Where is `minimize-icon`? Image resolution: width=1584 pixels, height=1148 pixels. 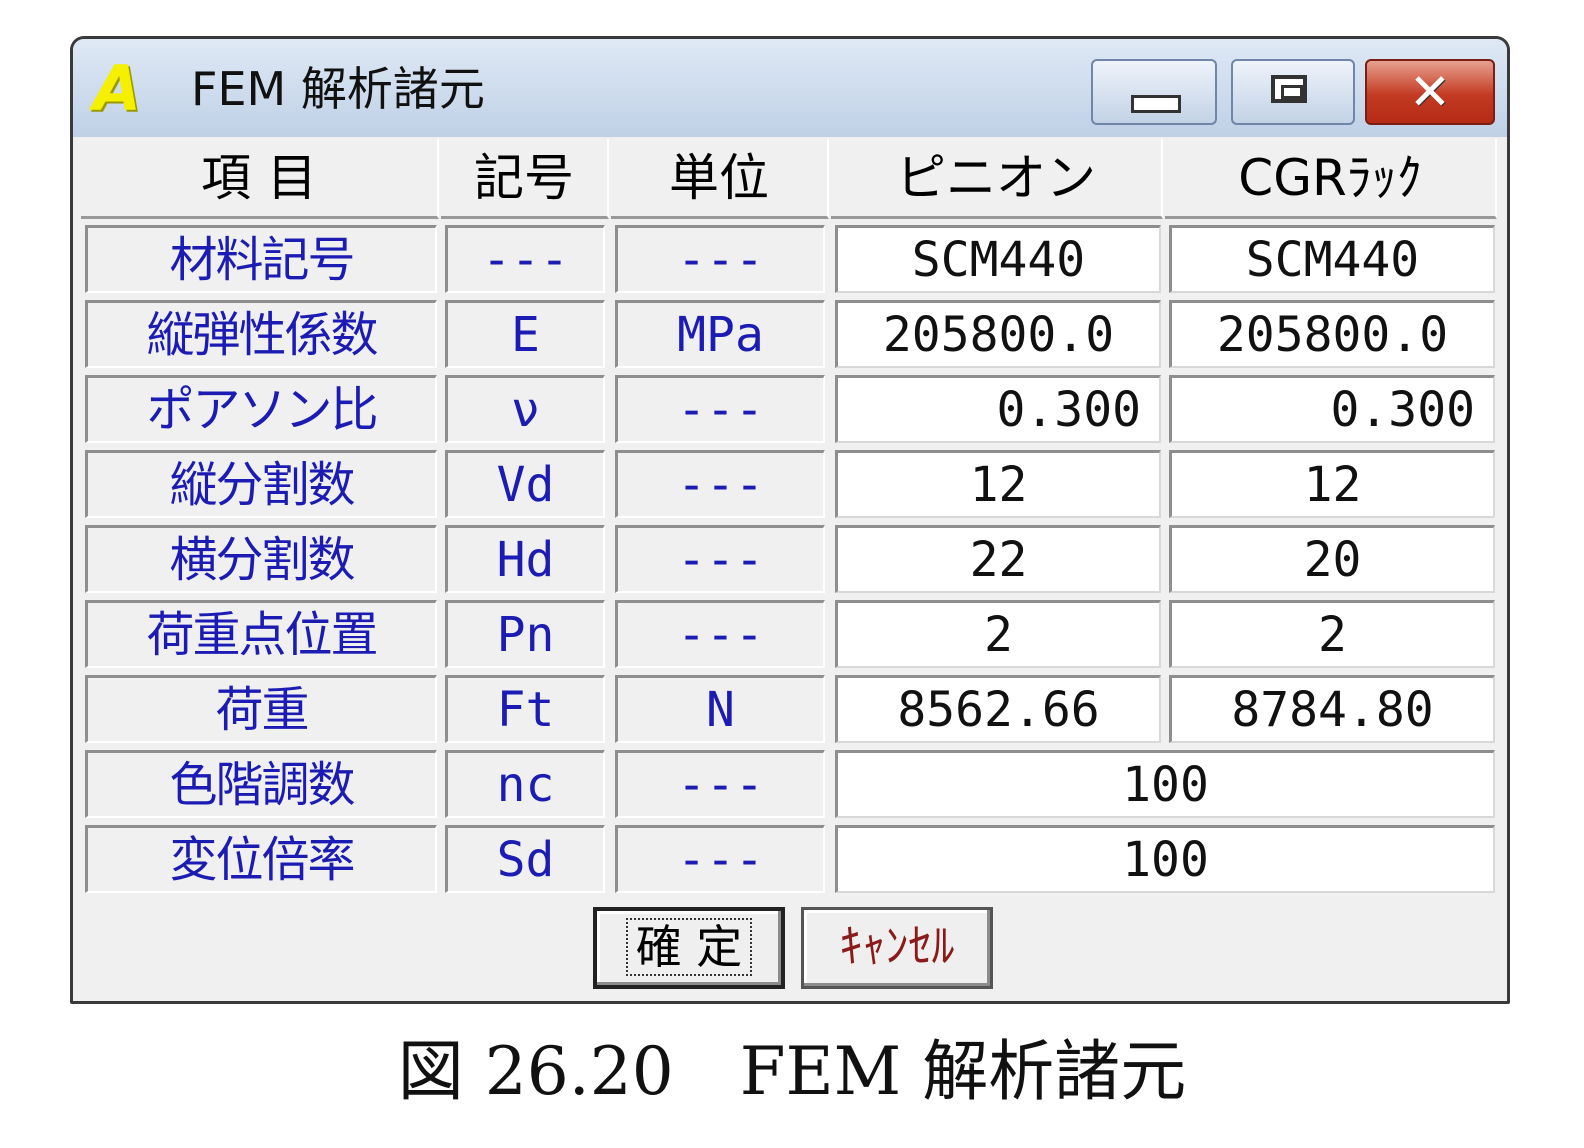 minimize-icon is located at coordinates (1156, 104).